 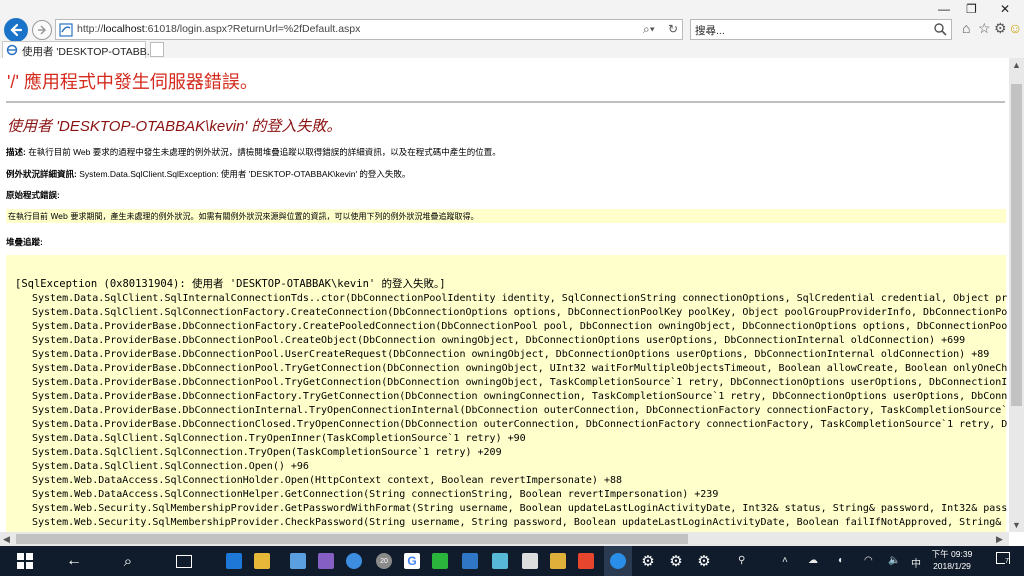 I want to click on badge-app-icon: 20, so click(x=384, y=561).